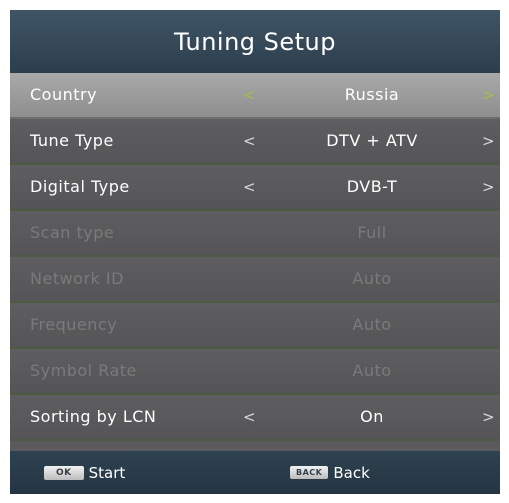 The width and height of the screenshot is (509, 503). What do you see at coordinates (351, 472) in the screenshot?
I see `back-label: Back` at bounding box center [351, 472].